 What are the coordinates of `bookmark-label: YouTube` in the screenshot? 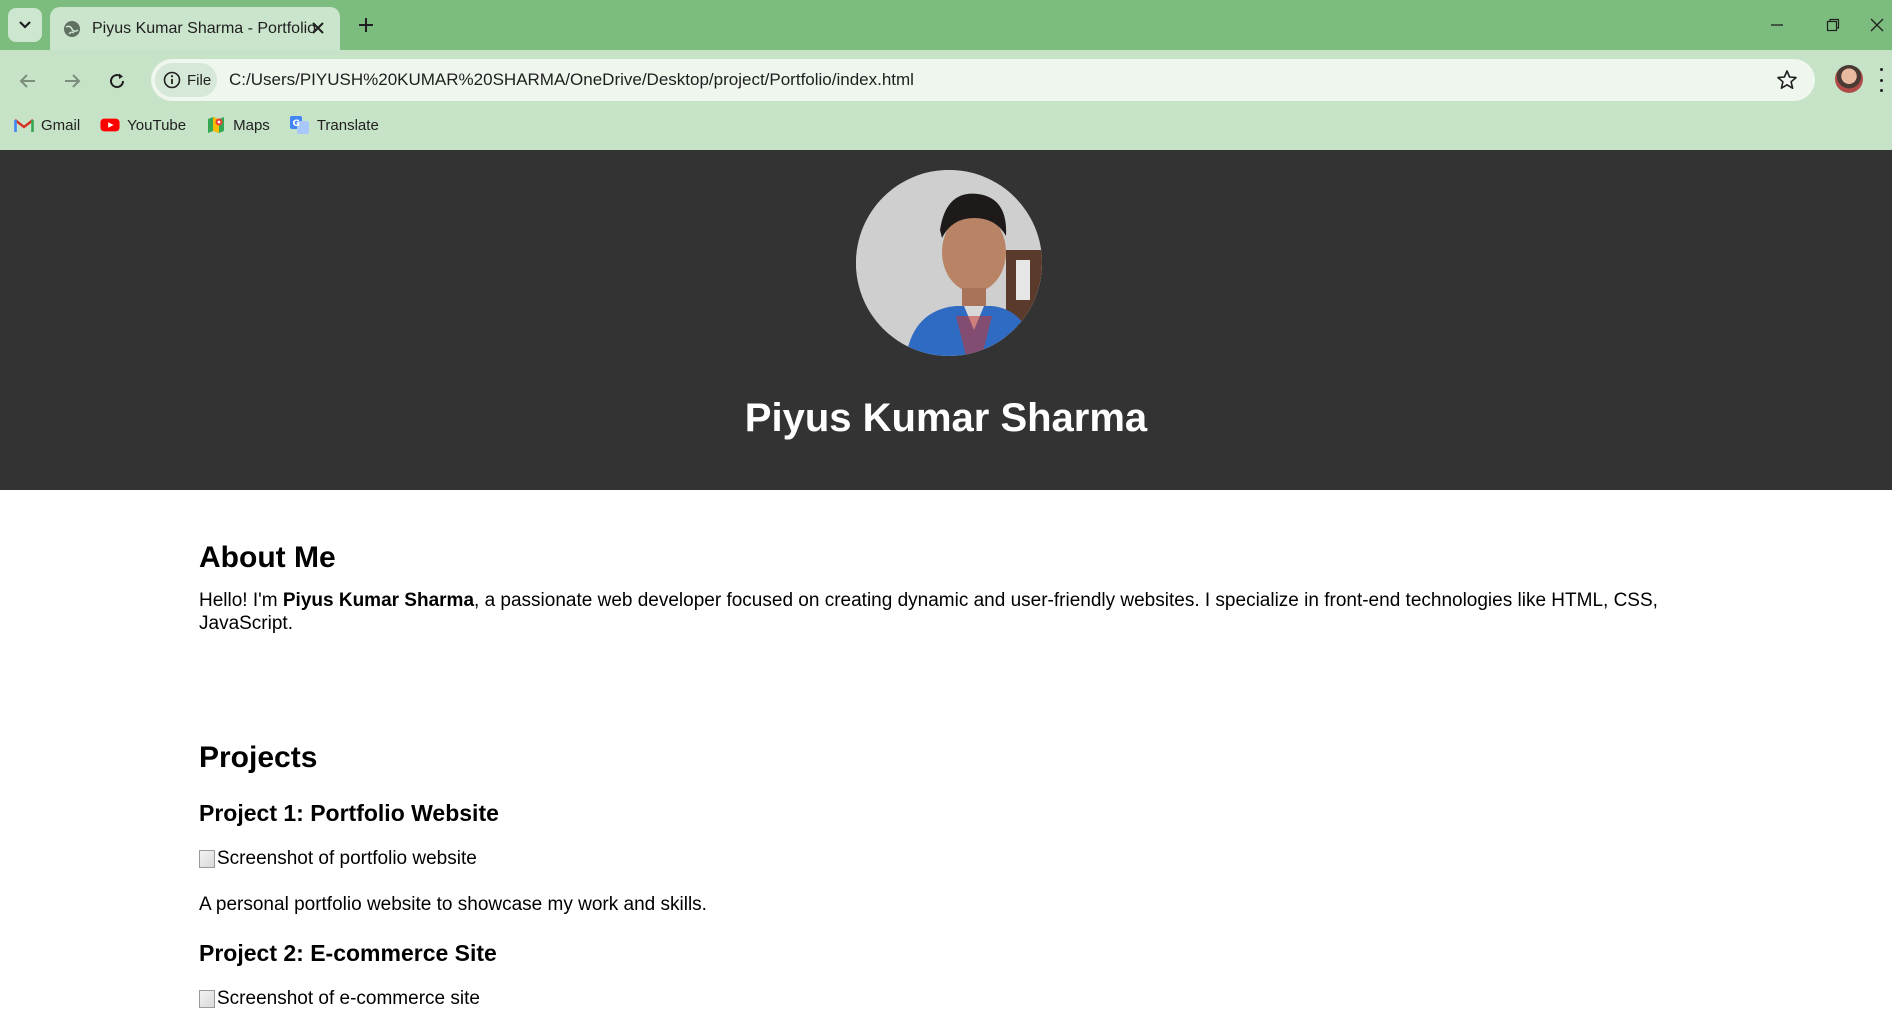 It's located at (157, 125).